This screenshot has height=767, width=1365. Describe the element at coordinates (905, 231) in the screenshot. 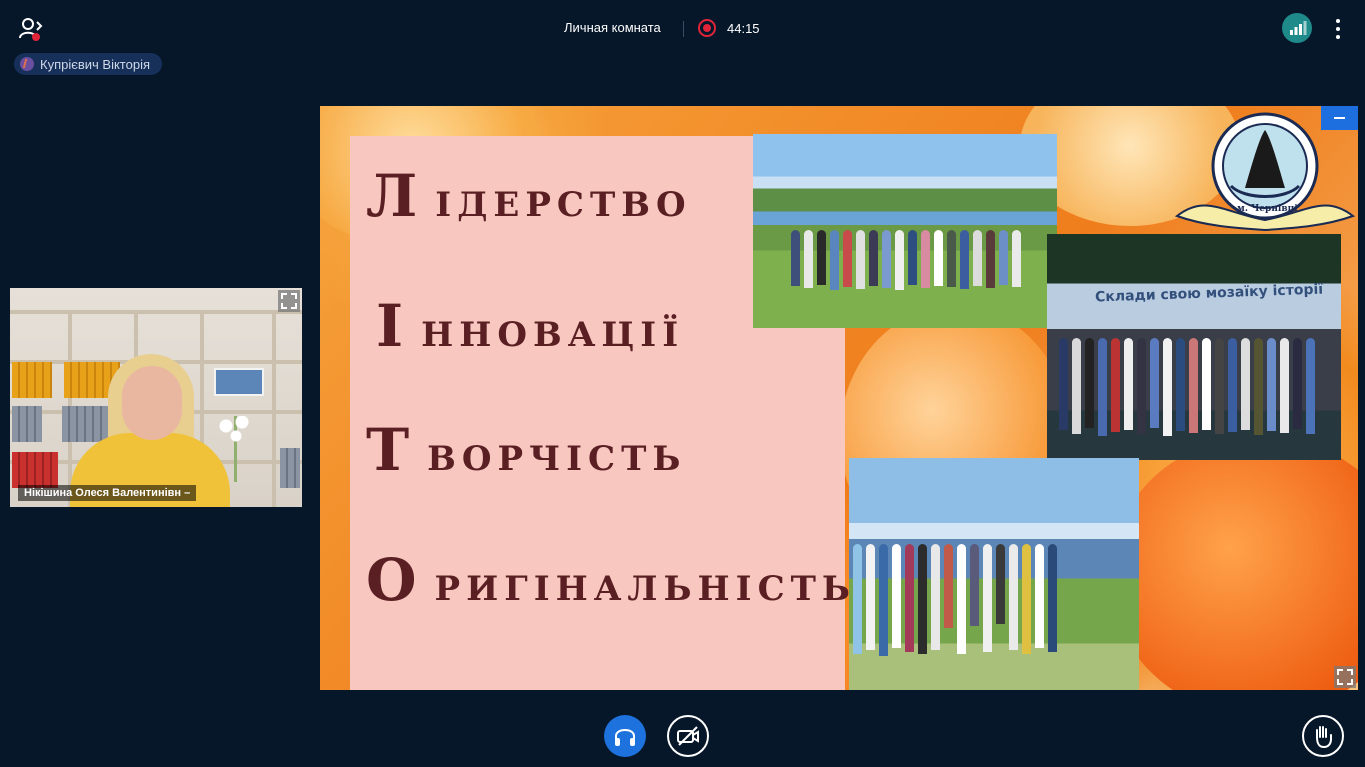

I see `group-photo-hill` at that location.